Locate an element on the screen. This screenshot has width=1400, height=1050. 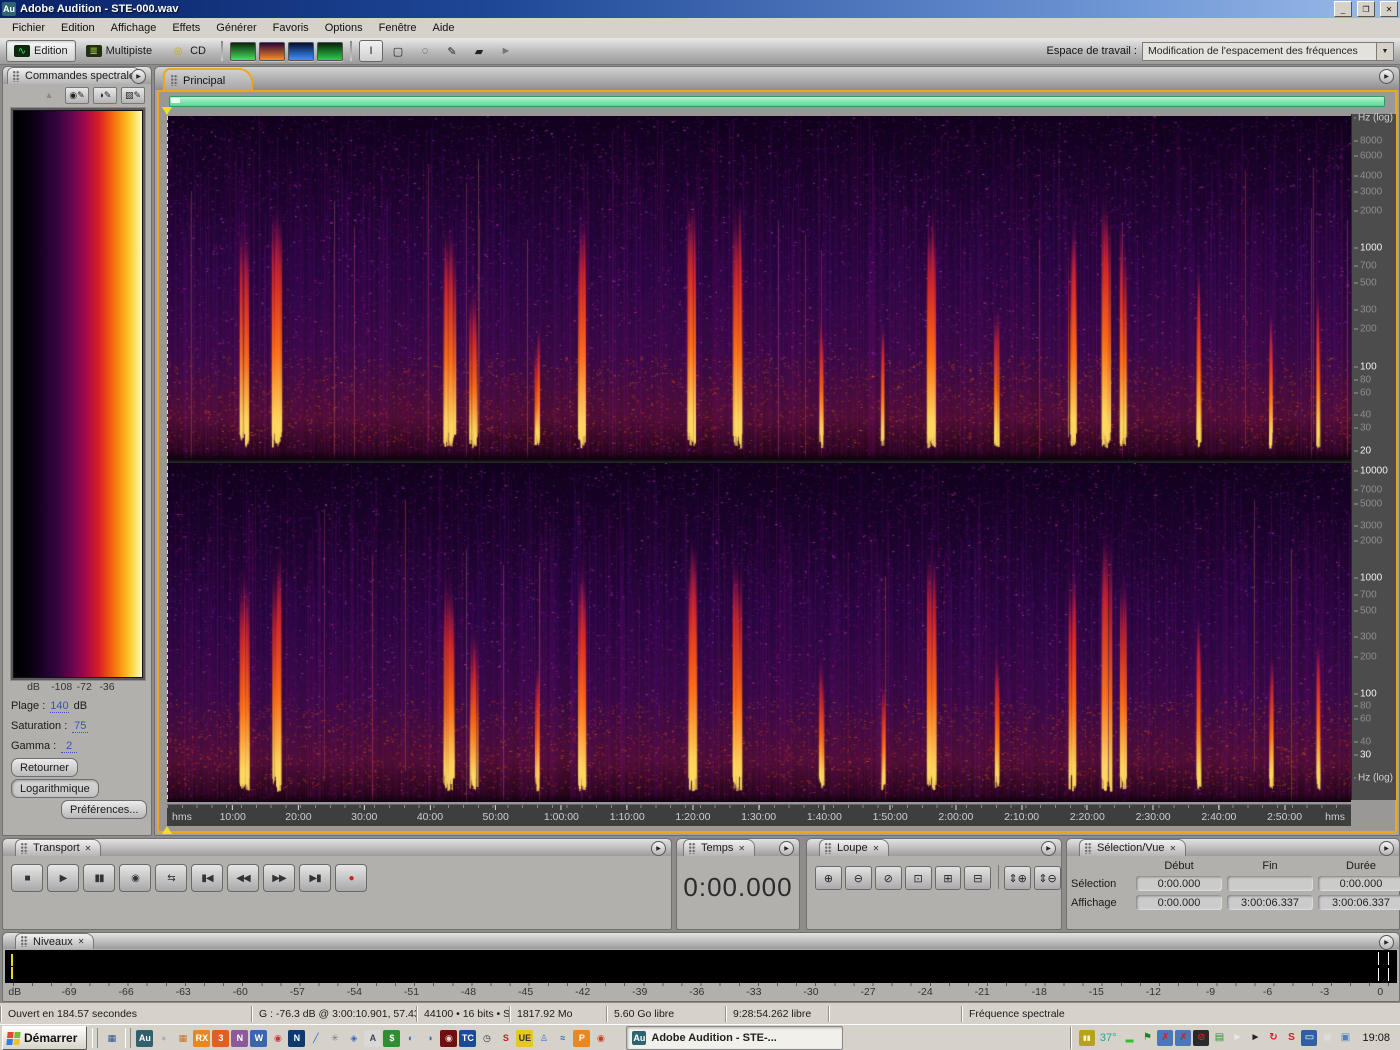
menu-item: Générer is located at coordinates (236, 28).